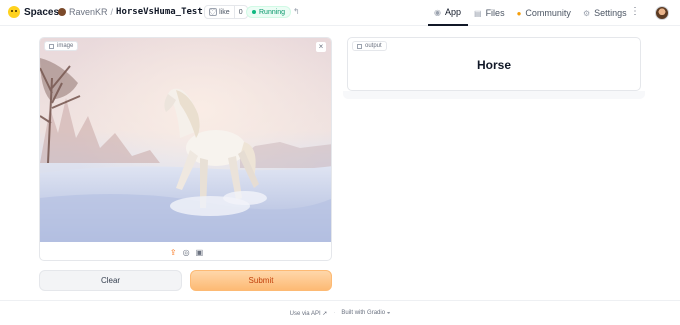 This screenshot has width=680, height=325. What do you see at coordinates (359, 46) in the screenshot?
I see `label-icon` at bounding box center [359, 46].